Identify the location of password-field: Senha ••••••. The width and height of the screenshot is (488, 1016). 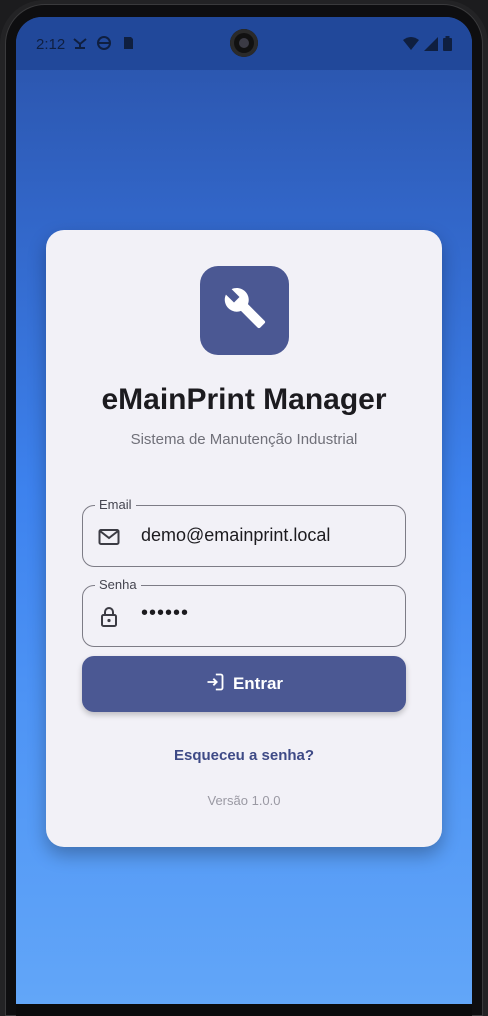
(244, 612).